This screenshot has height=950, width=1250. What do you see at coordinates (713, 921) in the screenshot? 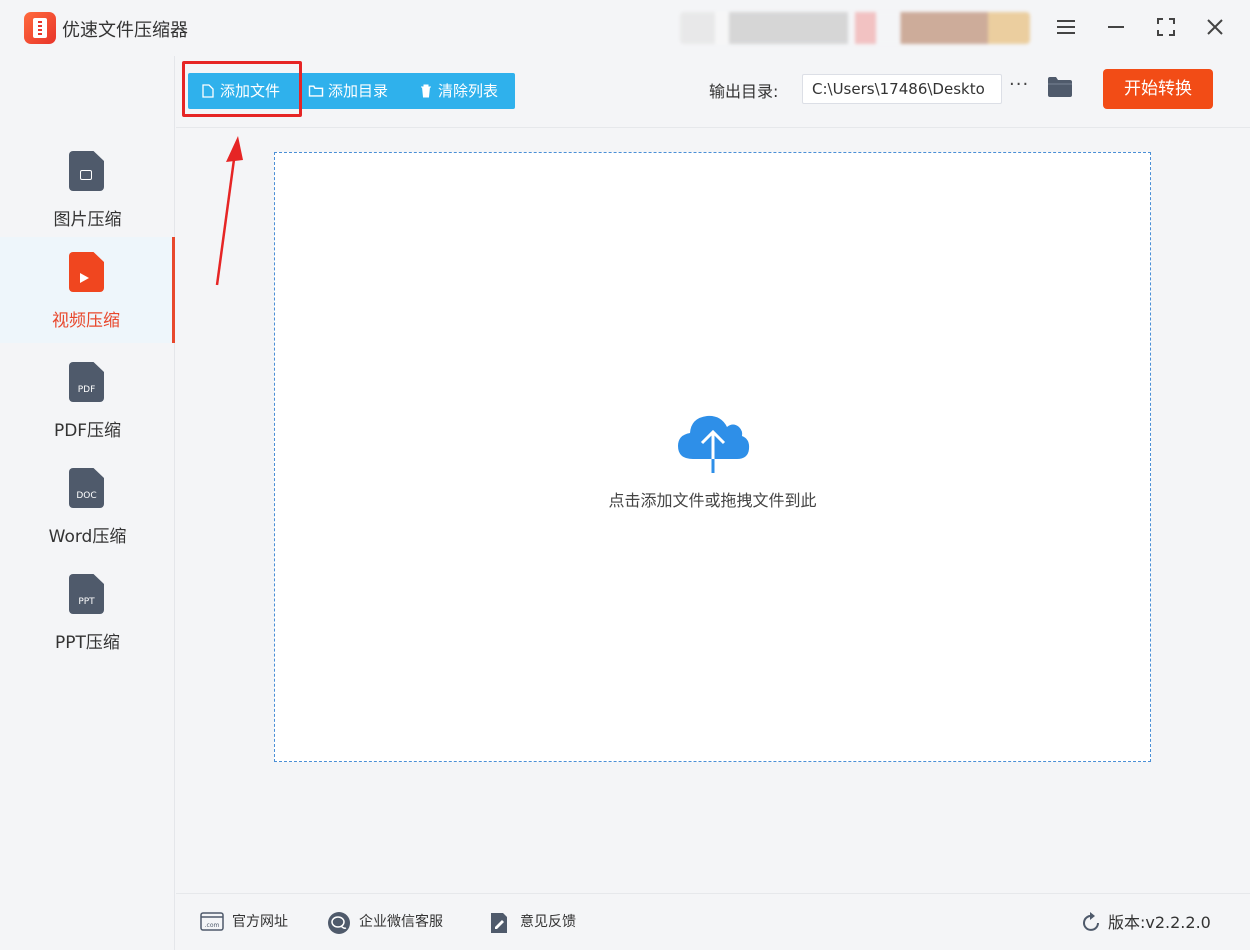
I see `footer: .com 官方网址 企业微信客服 意见反馈 版本:v2.2.2.0` at bounding box center [713, 921].